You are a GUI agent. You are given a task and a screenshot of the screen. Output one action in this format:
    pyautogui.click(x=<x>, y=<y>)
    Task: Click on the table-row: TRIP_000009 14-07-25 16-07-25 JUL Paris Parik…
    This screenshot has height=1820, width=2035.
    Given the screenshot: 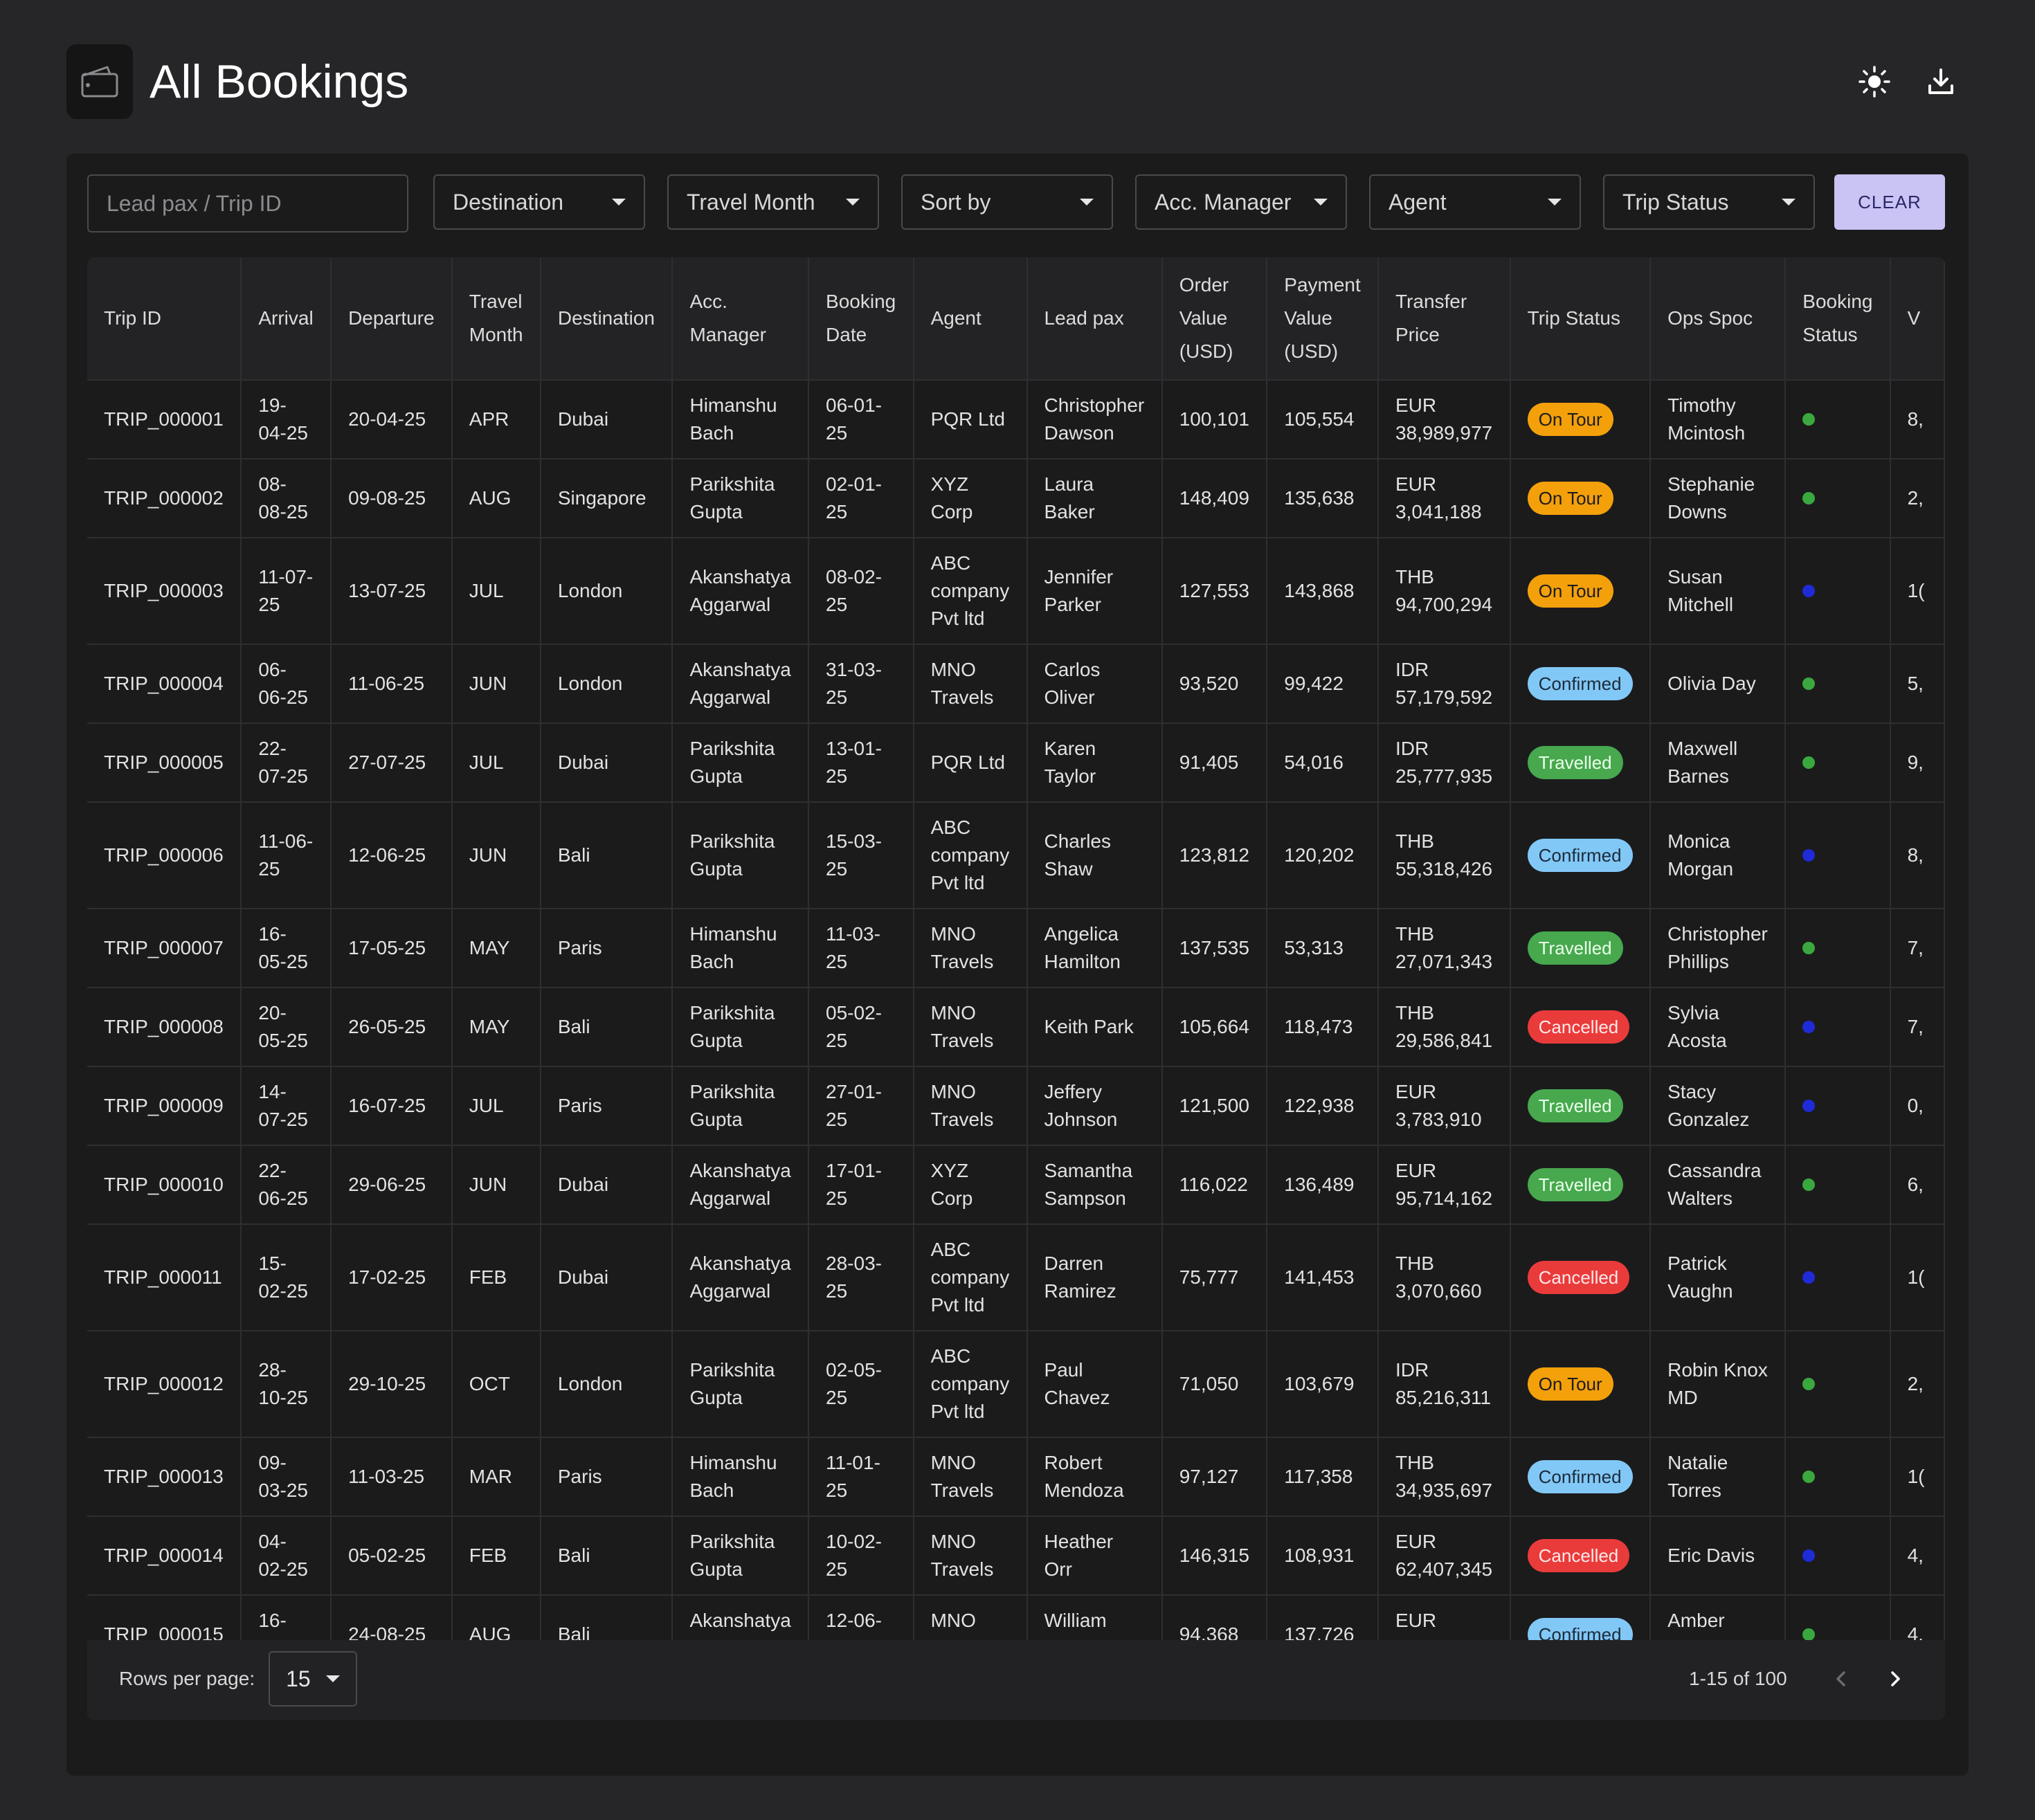 What is the action you would take?
    pyautogui.click(x=1016, y=1106)
    